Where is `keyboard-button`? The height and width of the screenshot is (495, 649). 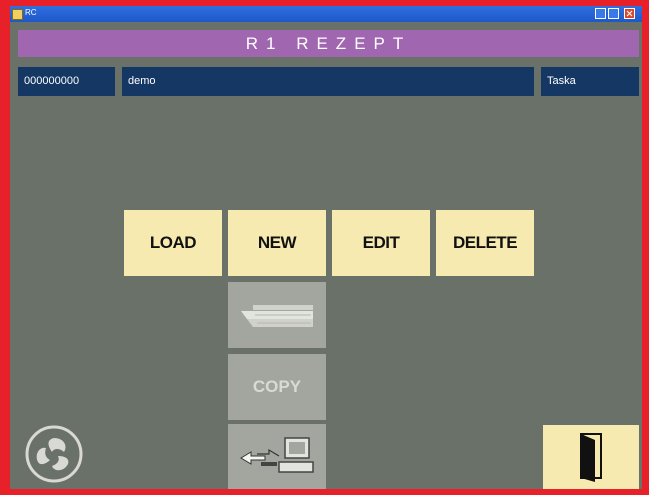 keyboard-button is located at coordinates (277, 315).